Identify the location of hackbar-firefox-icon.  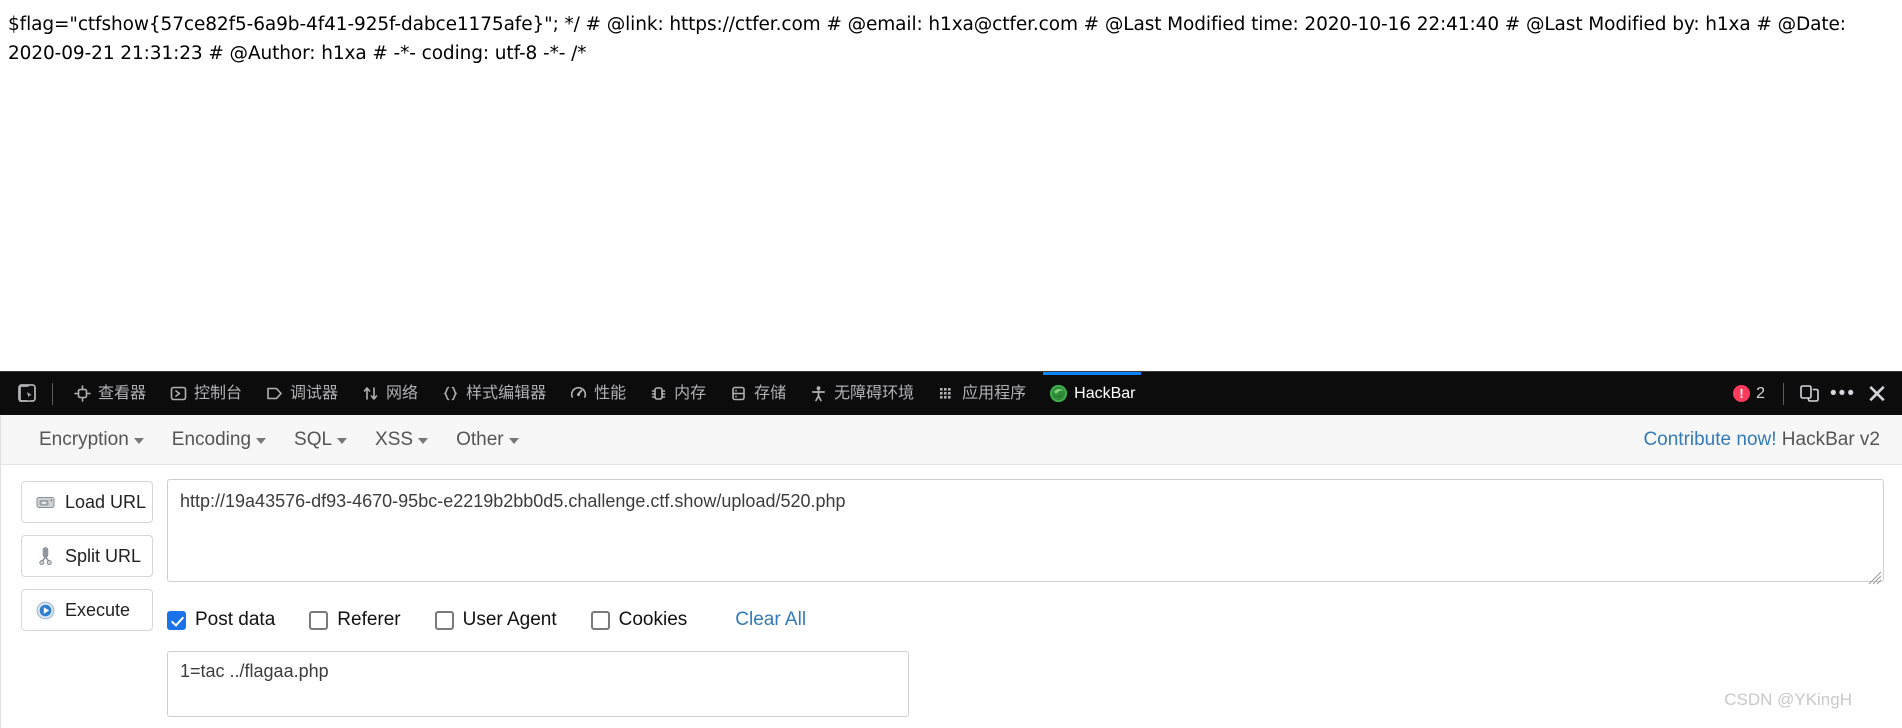
(1058, 394).